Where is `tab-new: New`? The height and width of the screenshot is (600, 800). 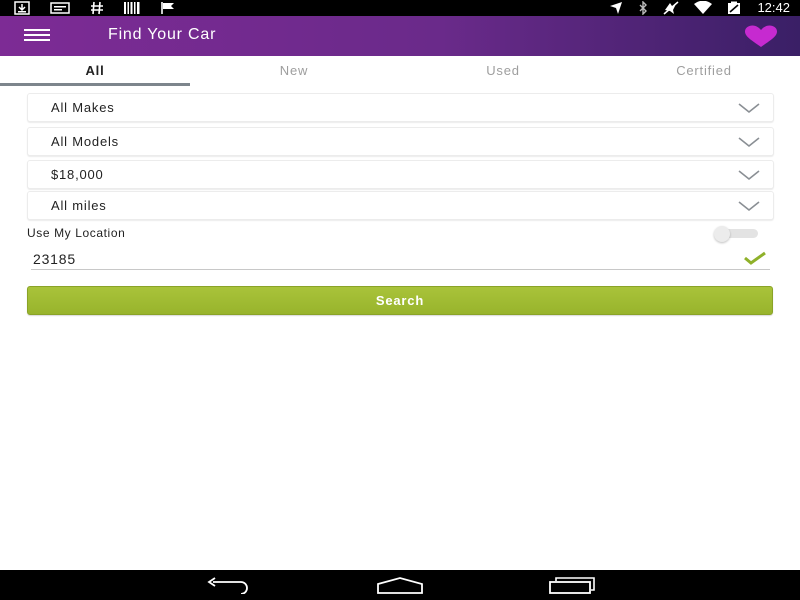
tab-new: New is located at coordinates (294, 71).